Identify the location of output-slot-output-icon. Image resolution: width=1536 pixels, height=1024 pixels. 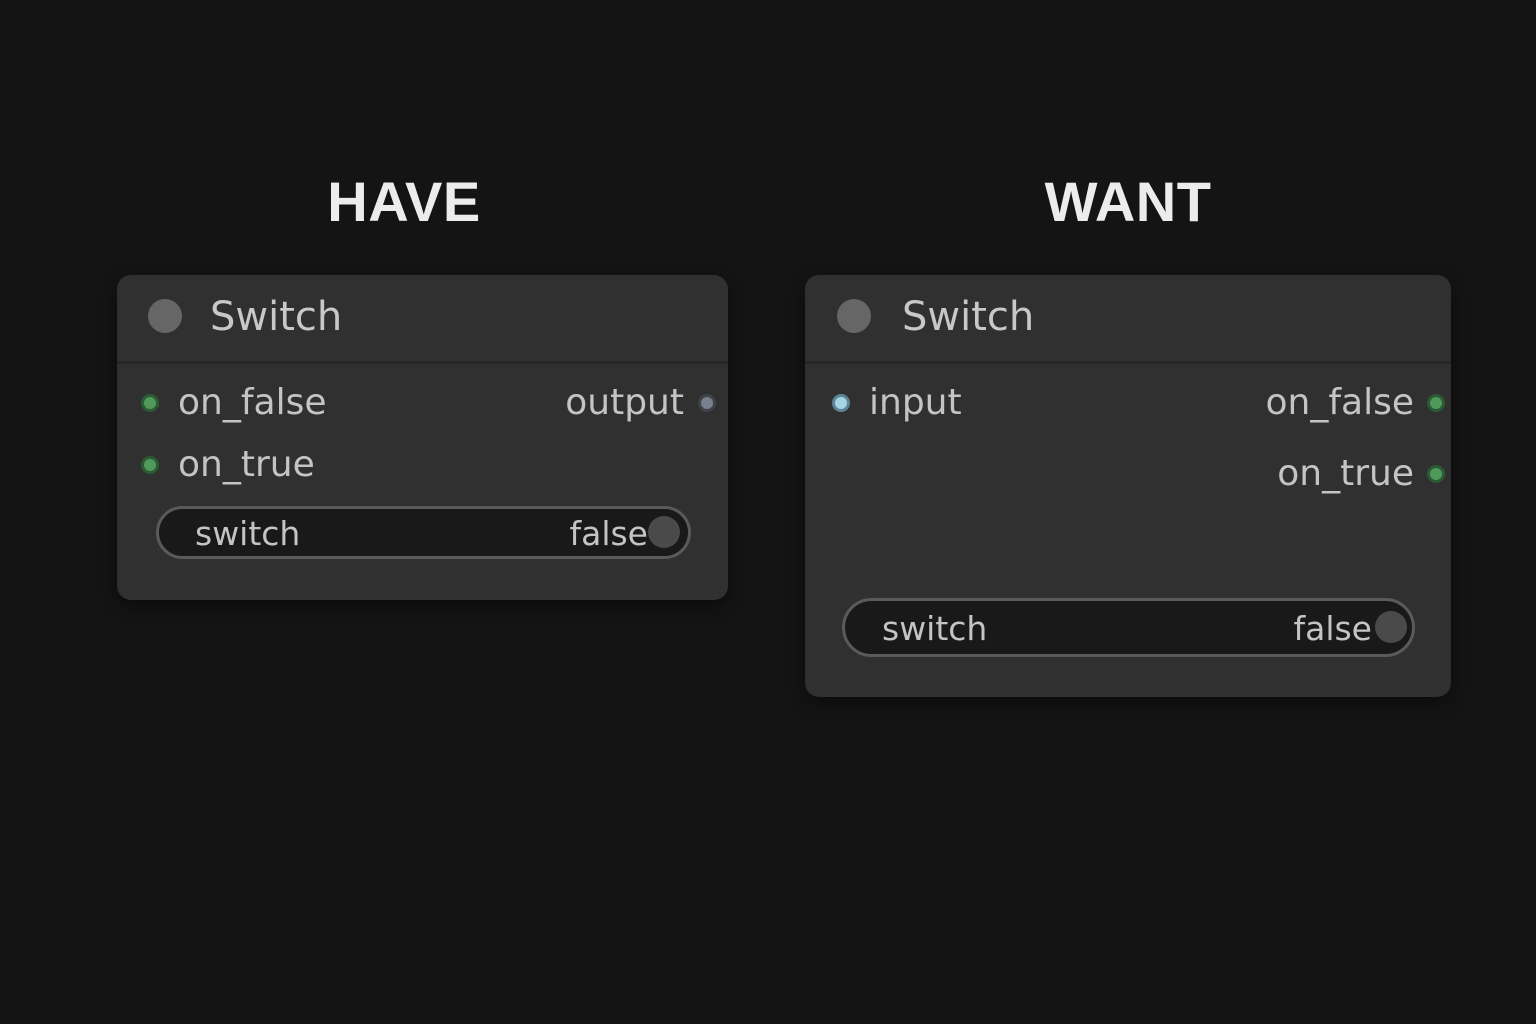
(707, 403).